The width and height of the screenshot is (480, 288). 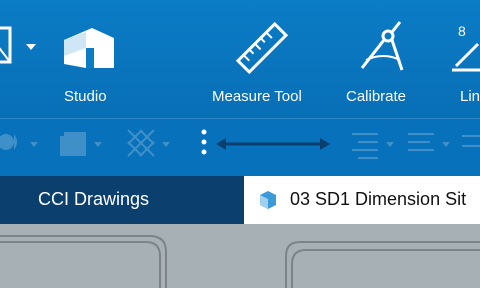 I want to click on tab-cci-drawings-label: CCI Drawings, so click(x=94, y=199).